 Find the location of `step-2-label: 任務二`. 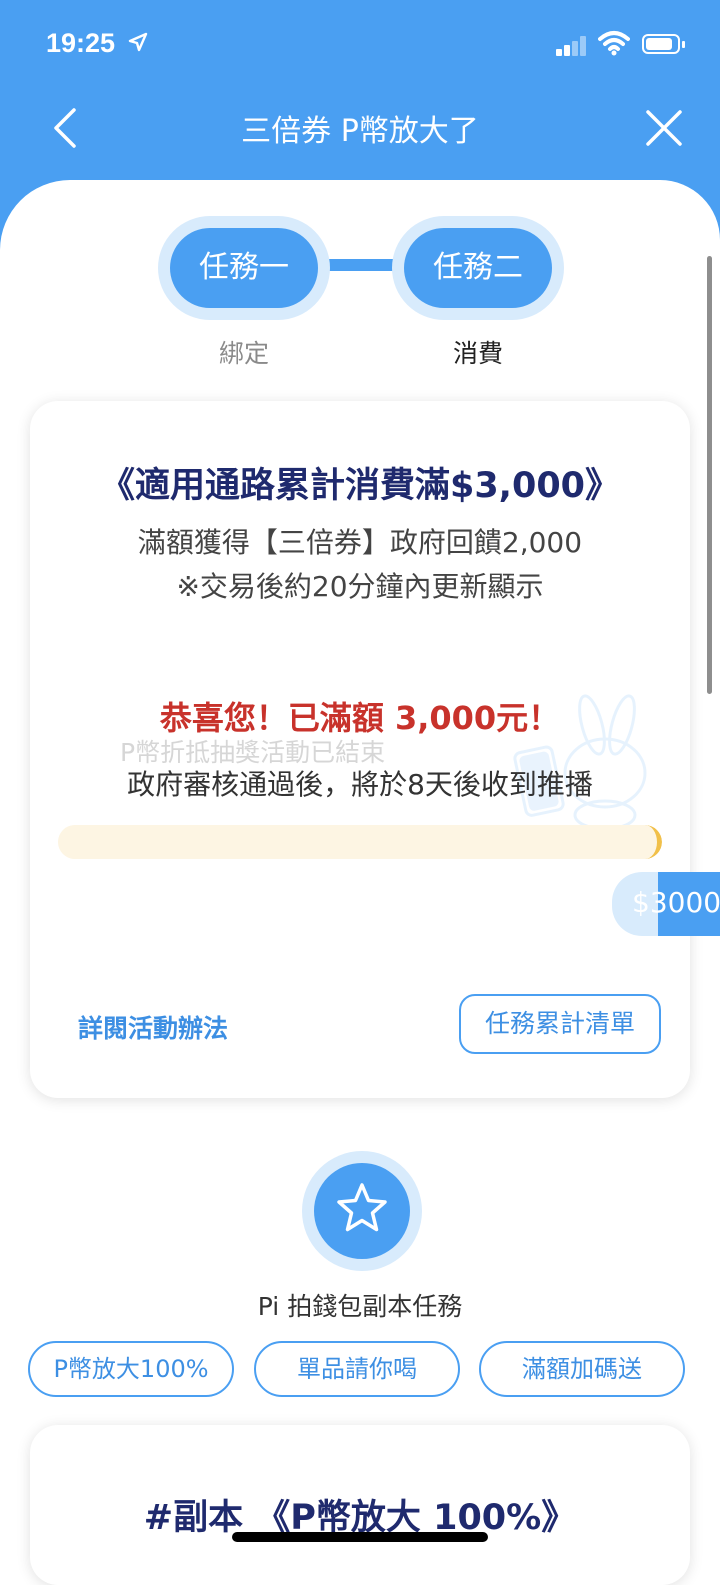

step-2-label: 任務二 is located at coordinates (478, 268).